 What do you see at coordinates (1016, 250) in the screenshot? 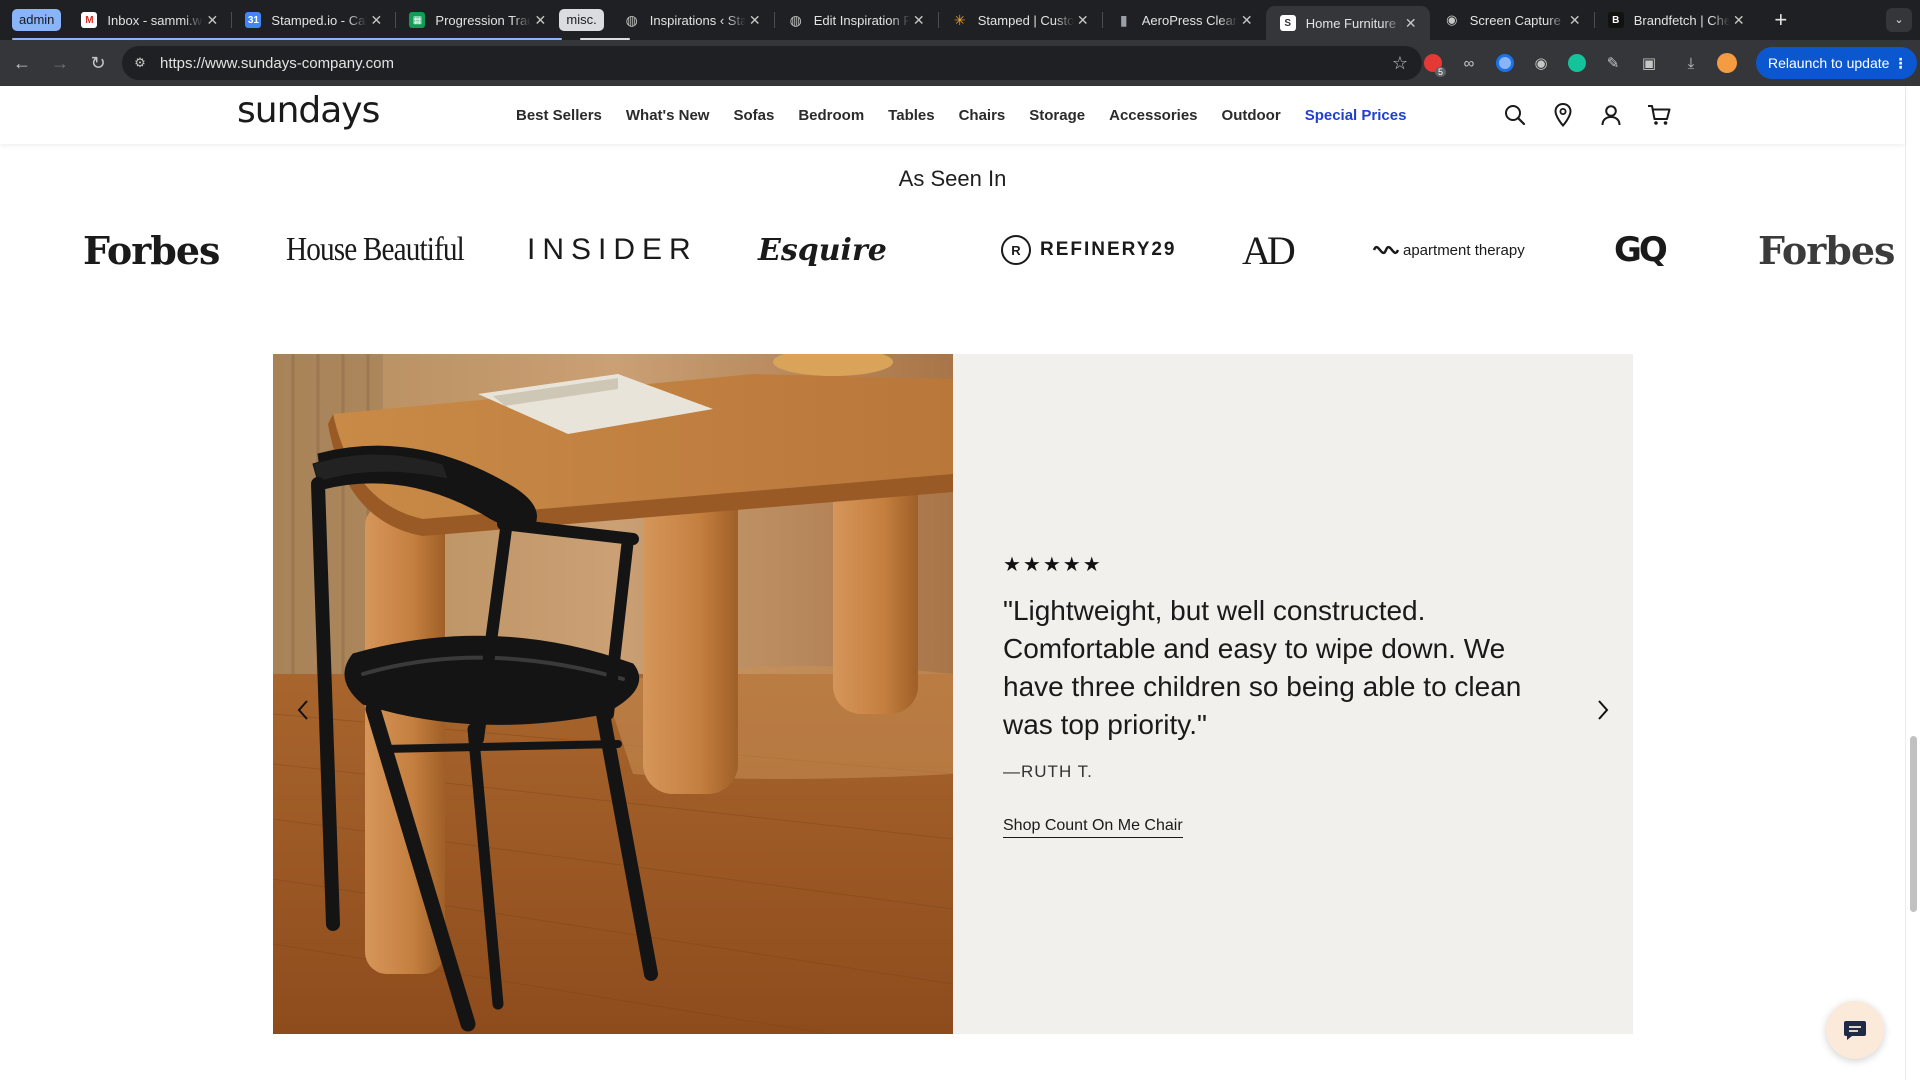
I see `refinery29-mark-icon: R` at bounding box center [1016, 250].